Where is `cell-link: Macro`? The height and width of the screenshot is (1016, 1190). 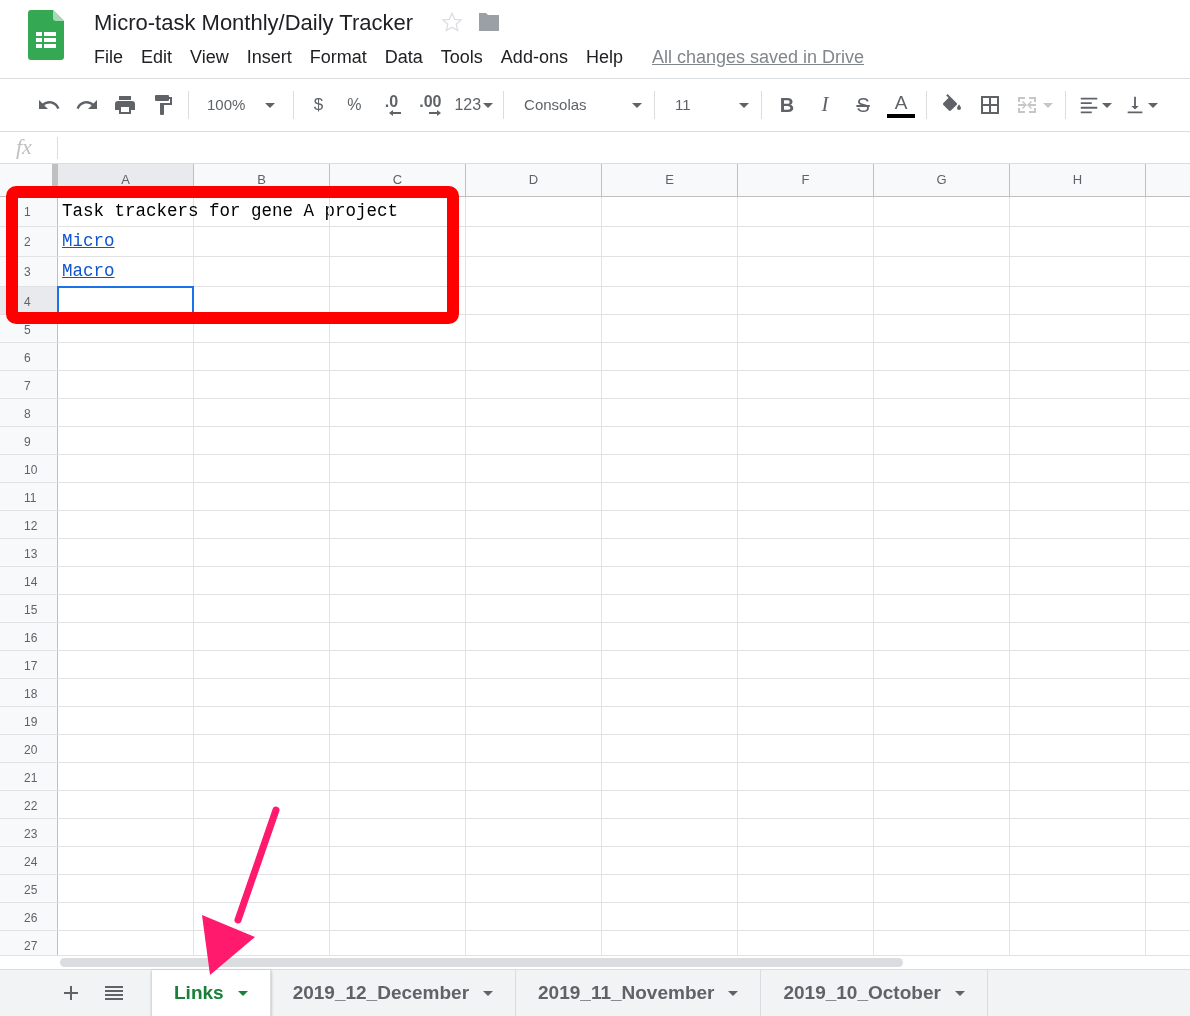 cell-link: Macro is located at coordinates (88, 270).